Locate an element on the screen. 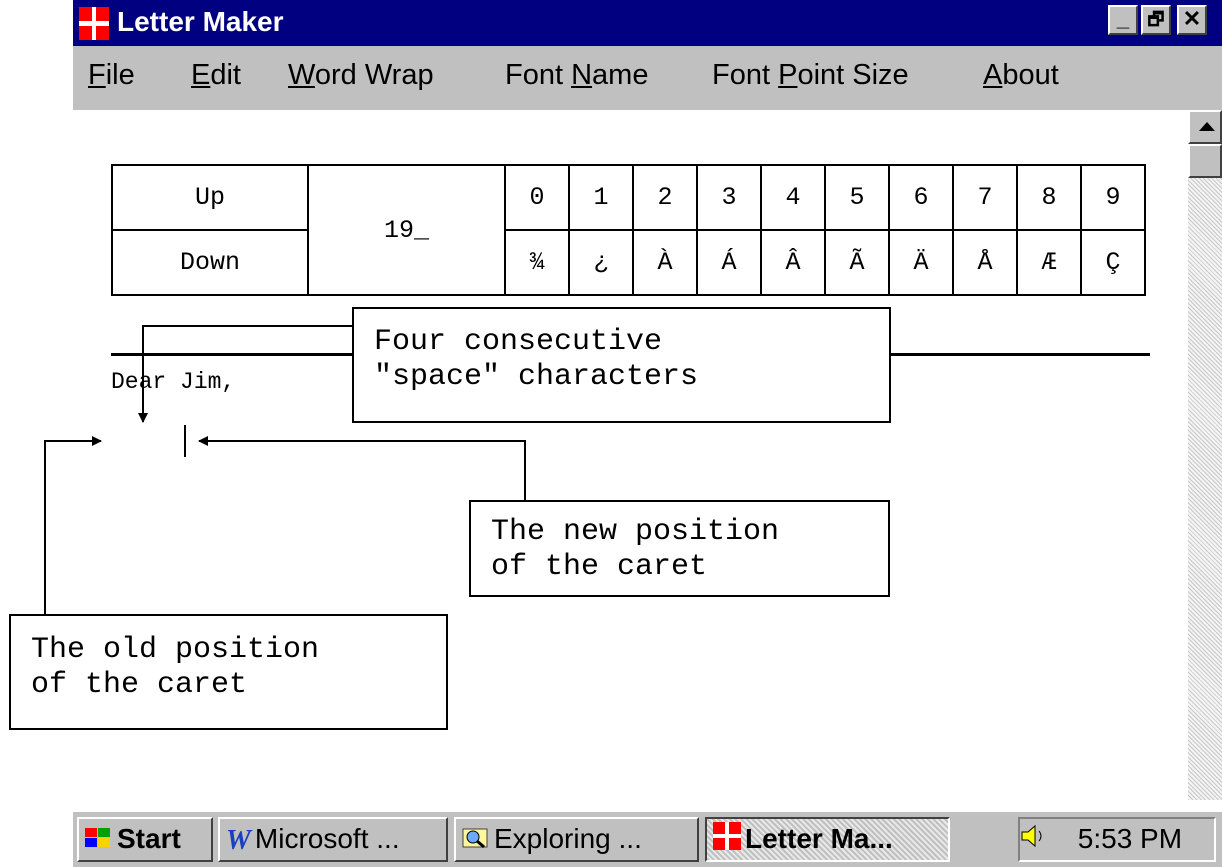  clock: 5:53 PM is located at coordinates (1130, 838).